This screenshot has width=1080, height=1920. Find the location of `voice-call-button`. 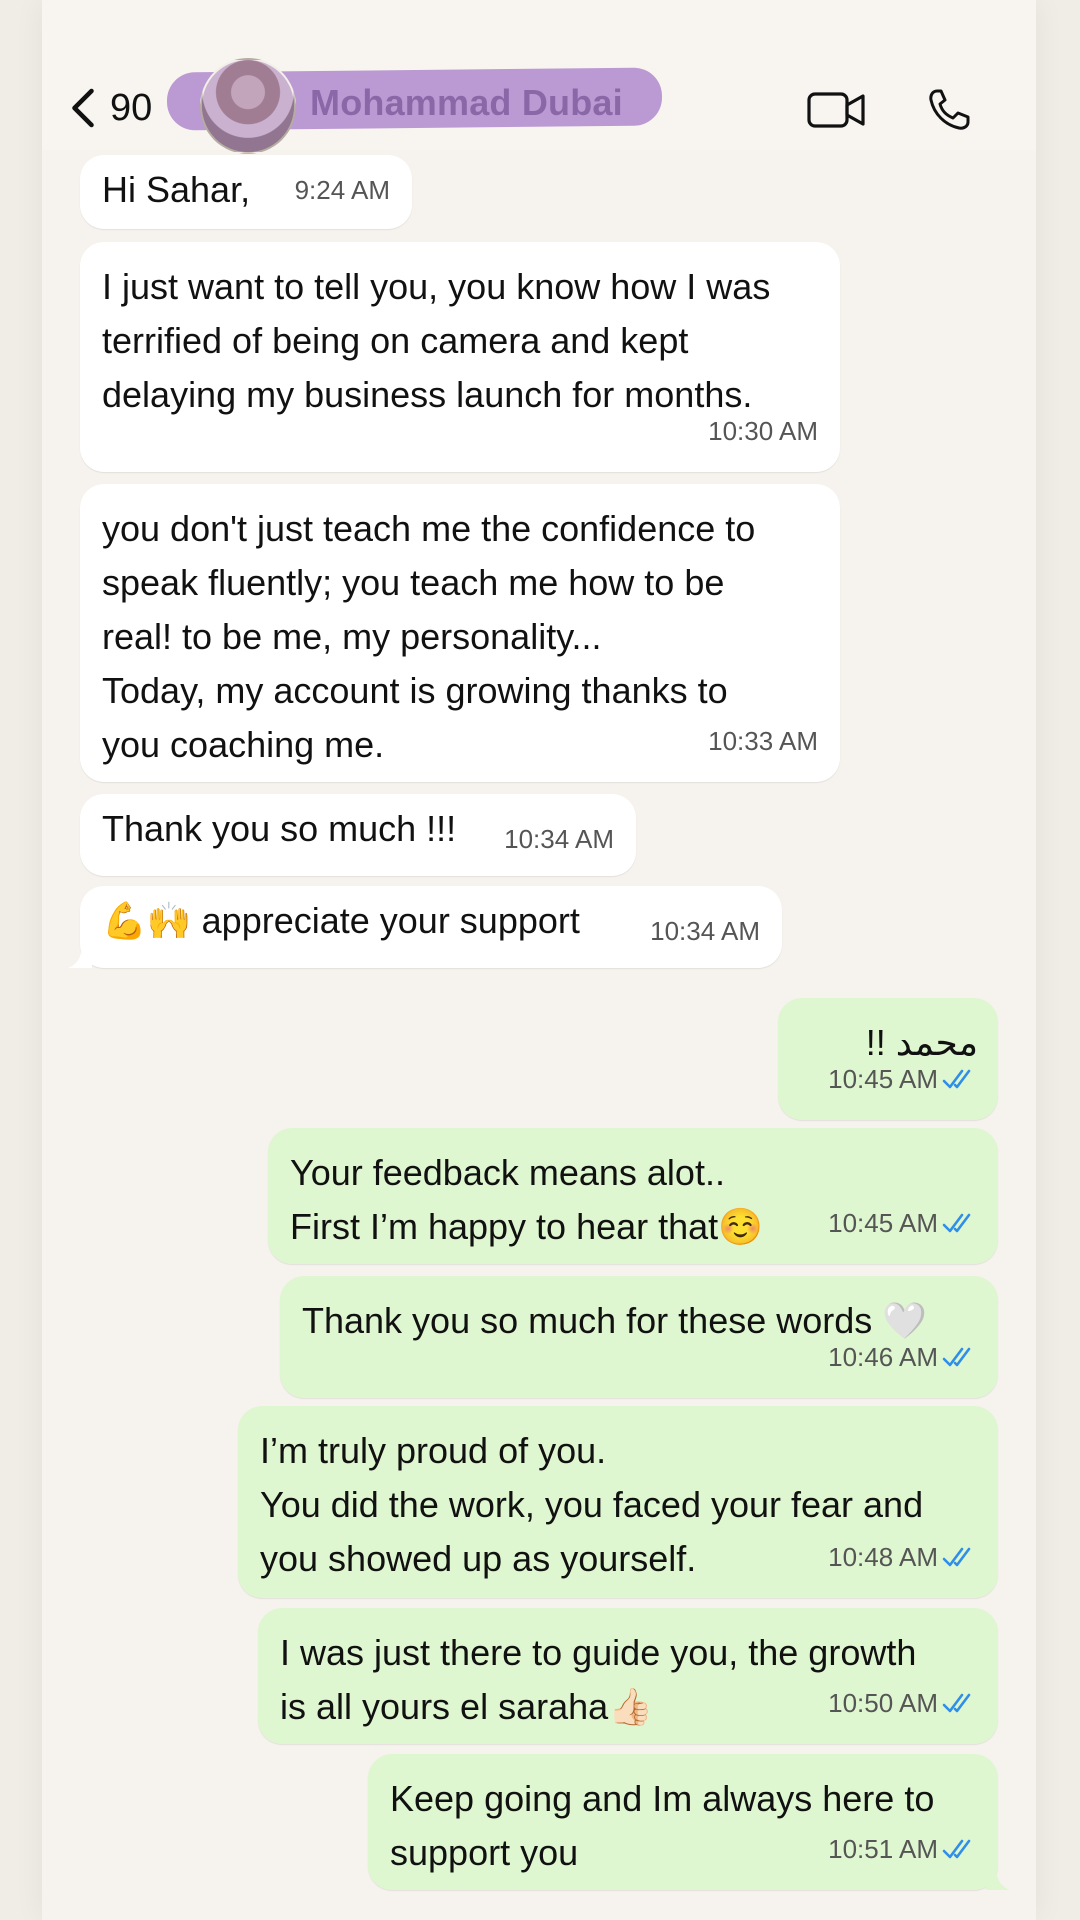

voice-call-button is located at coordinates (949, 110).